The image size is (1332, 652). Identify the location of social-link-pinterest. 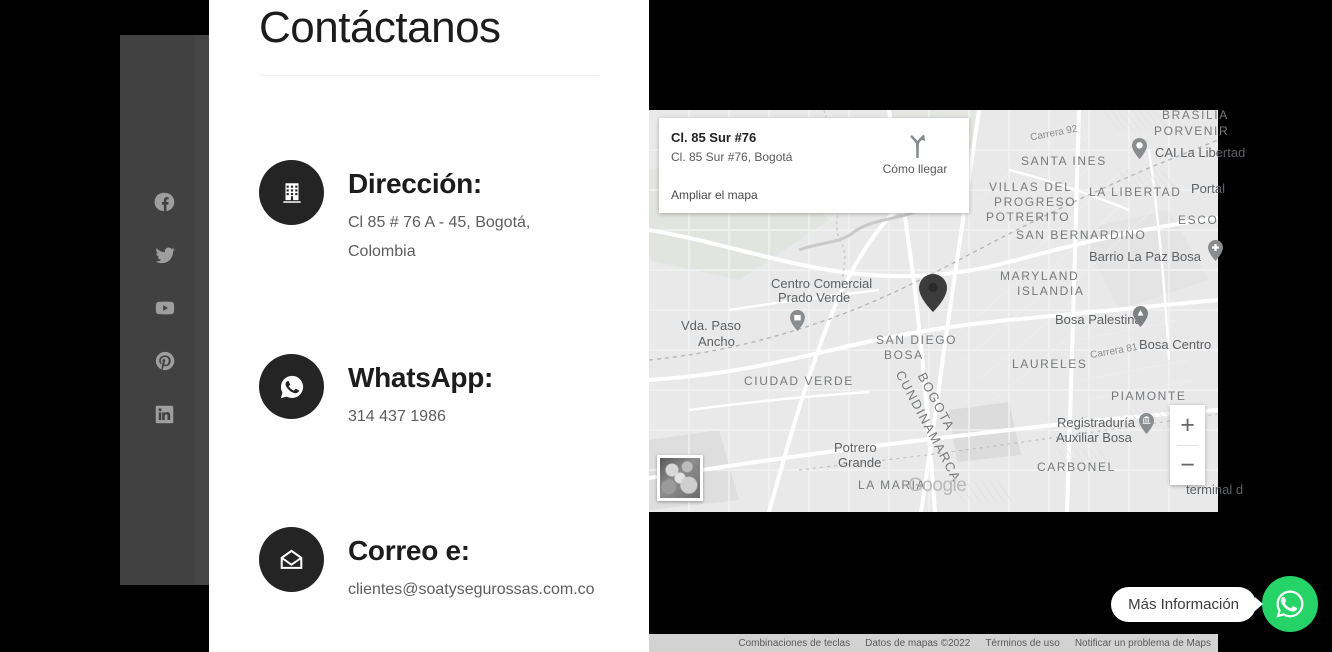
(165, 361).